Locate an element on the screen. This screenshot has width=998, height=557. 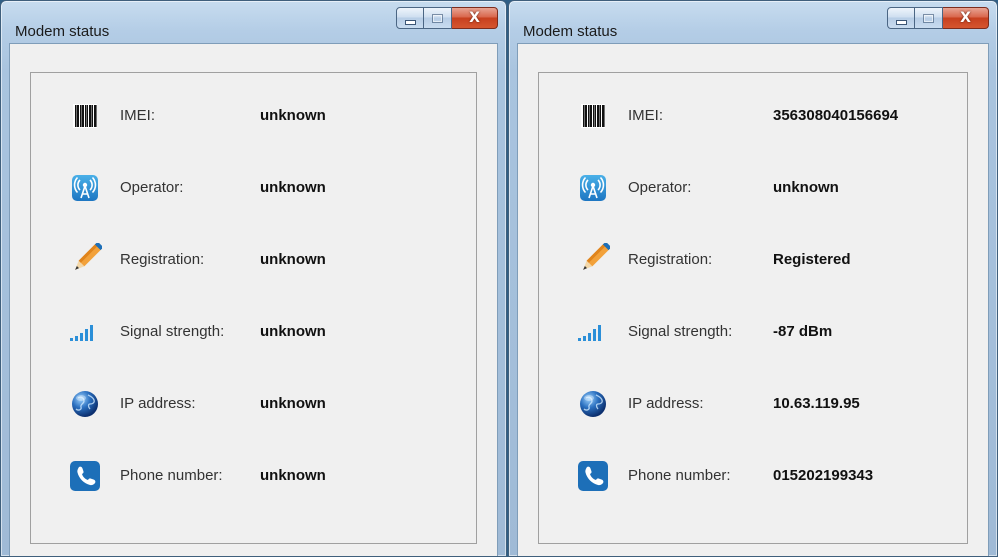
status-value: -87 dBm is located at coordinates (803, 331).